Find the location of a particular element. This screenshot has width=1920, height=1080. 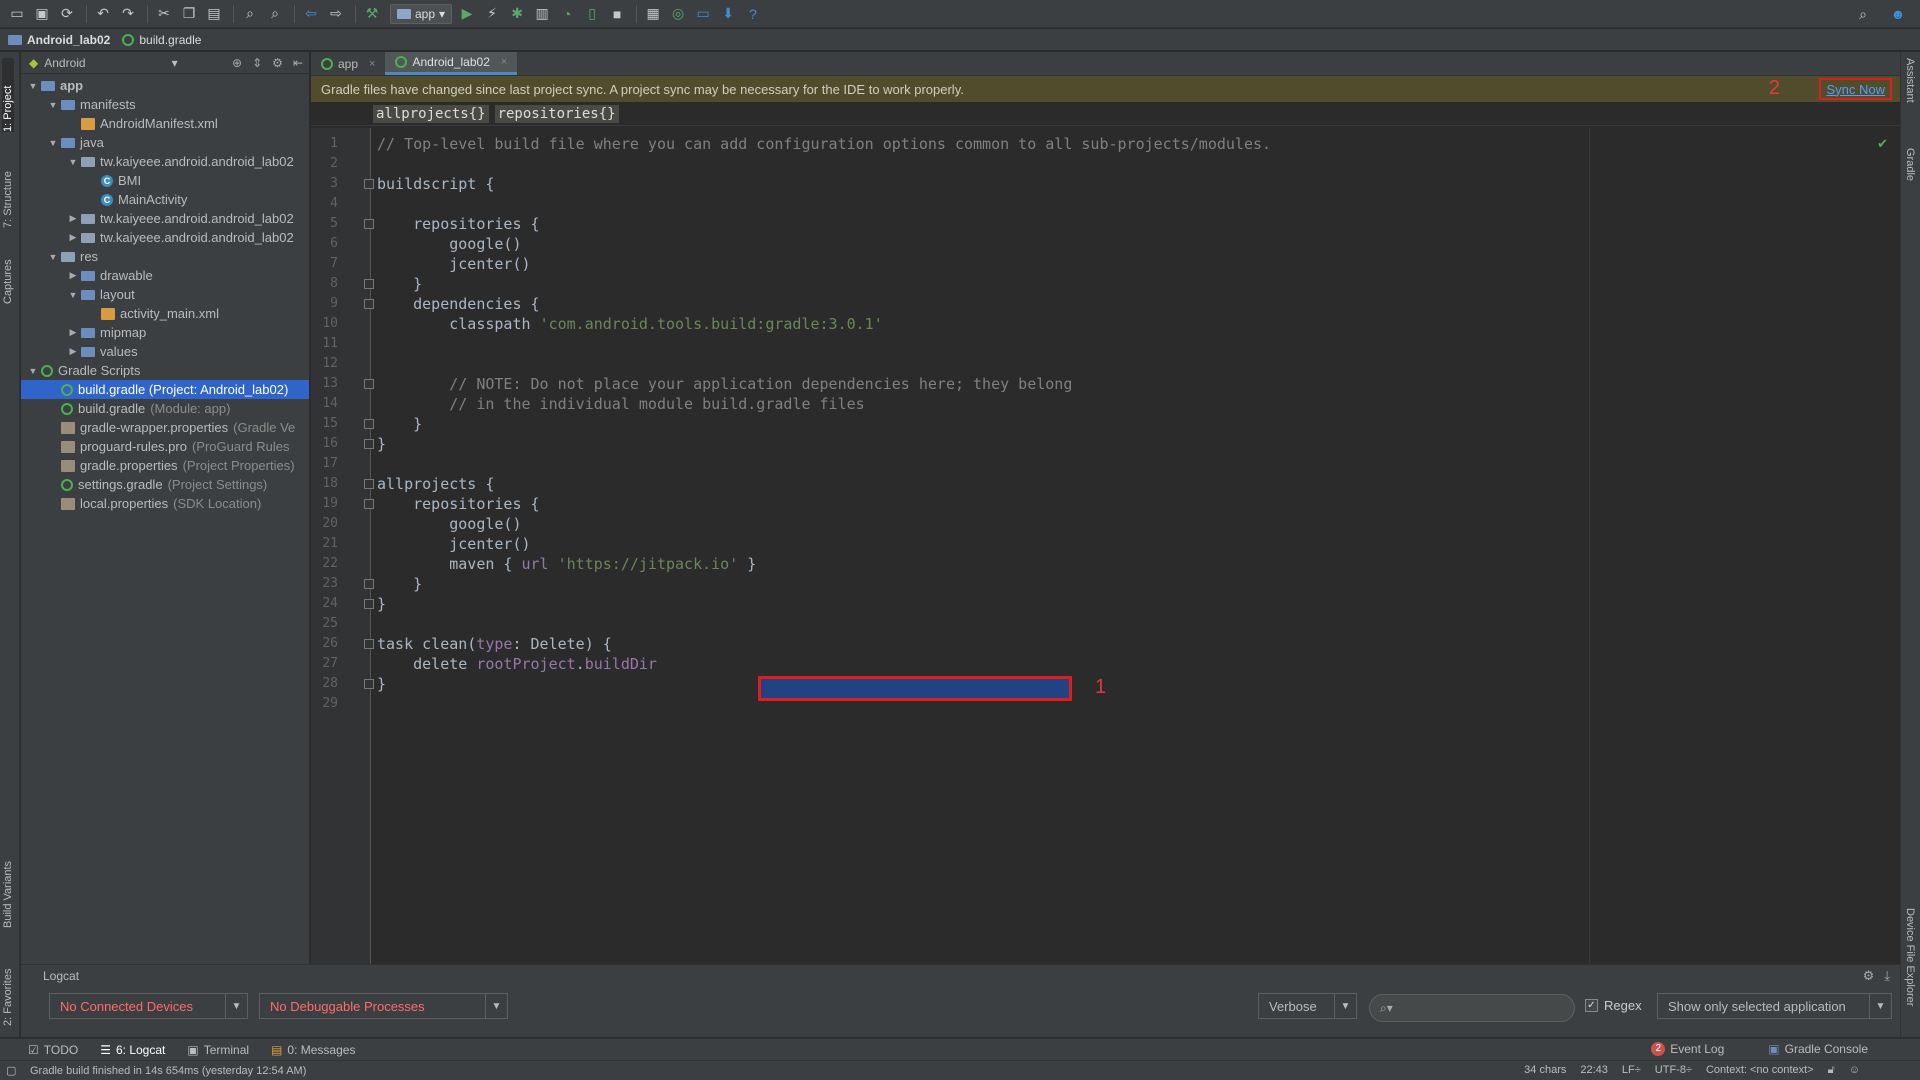

line-number: 3 is located at coordinates (334, 184).